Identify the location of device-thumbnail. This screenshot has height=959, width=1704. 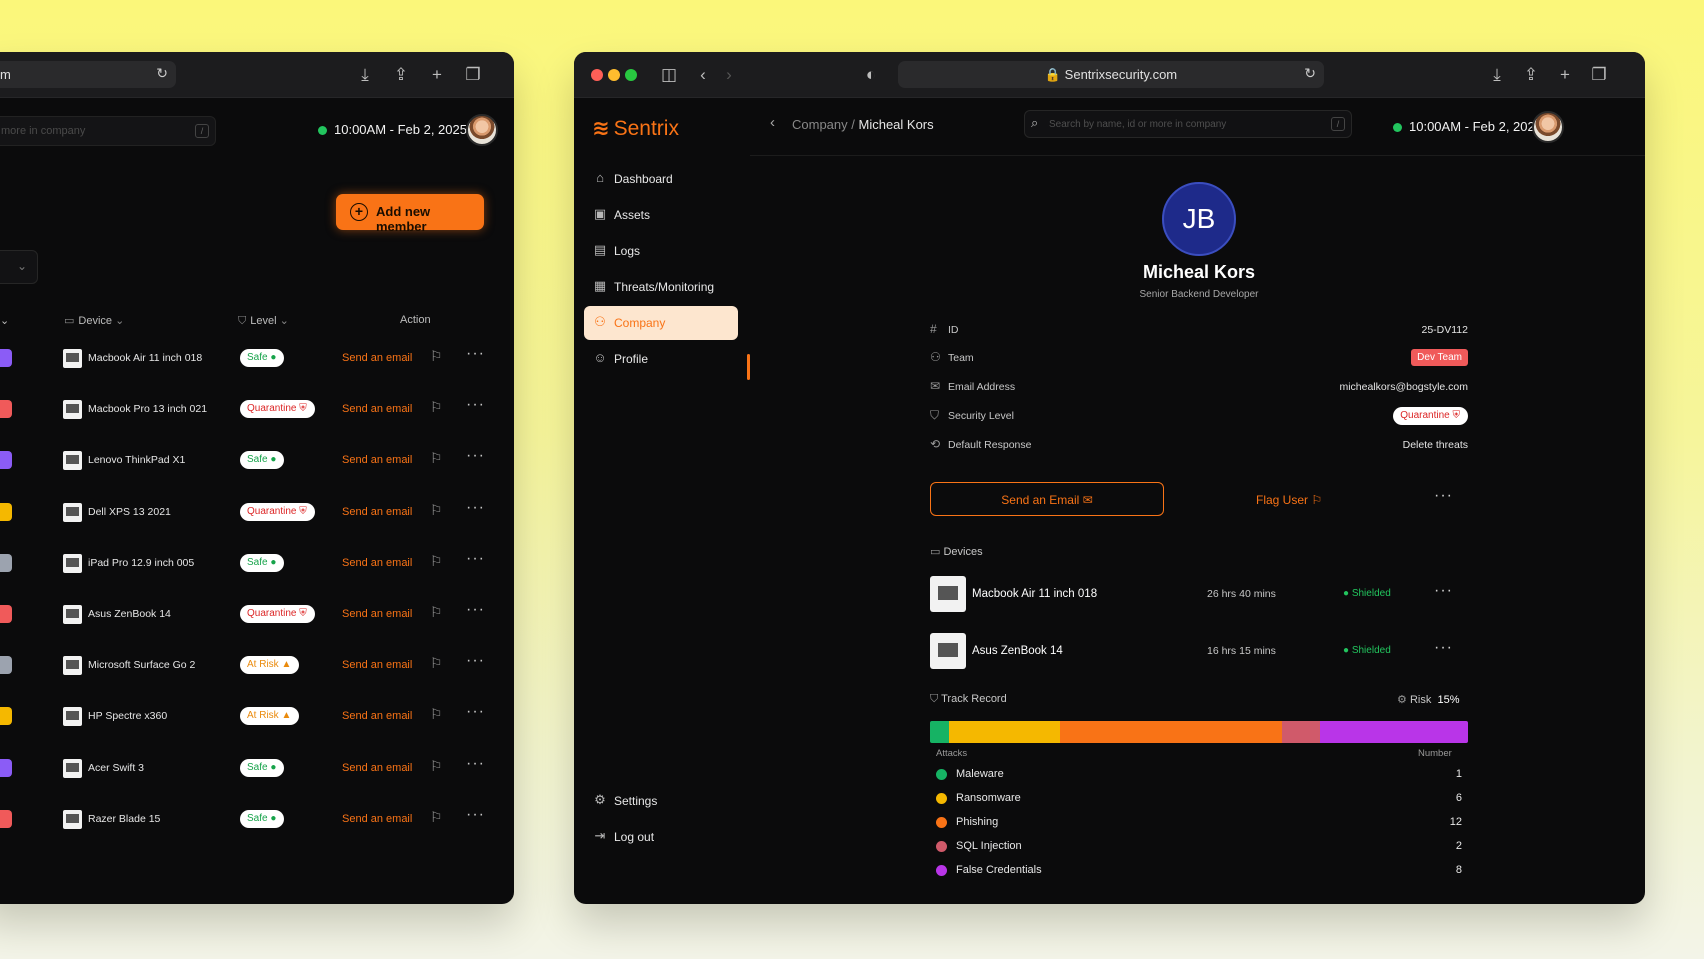
(948, 651).